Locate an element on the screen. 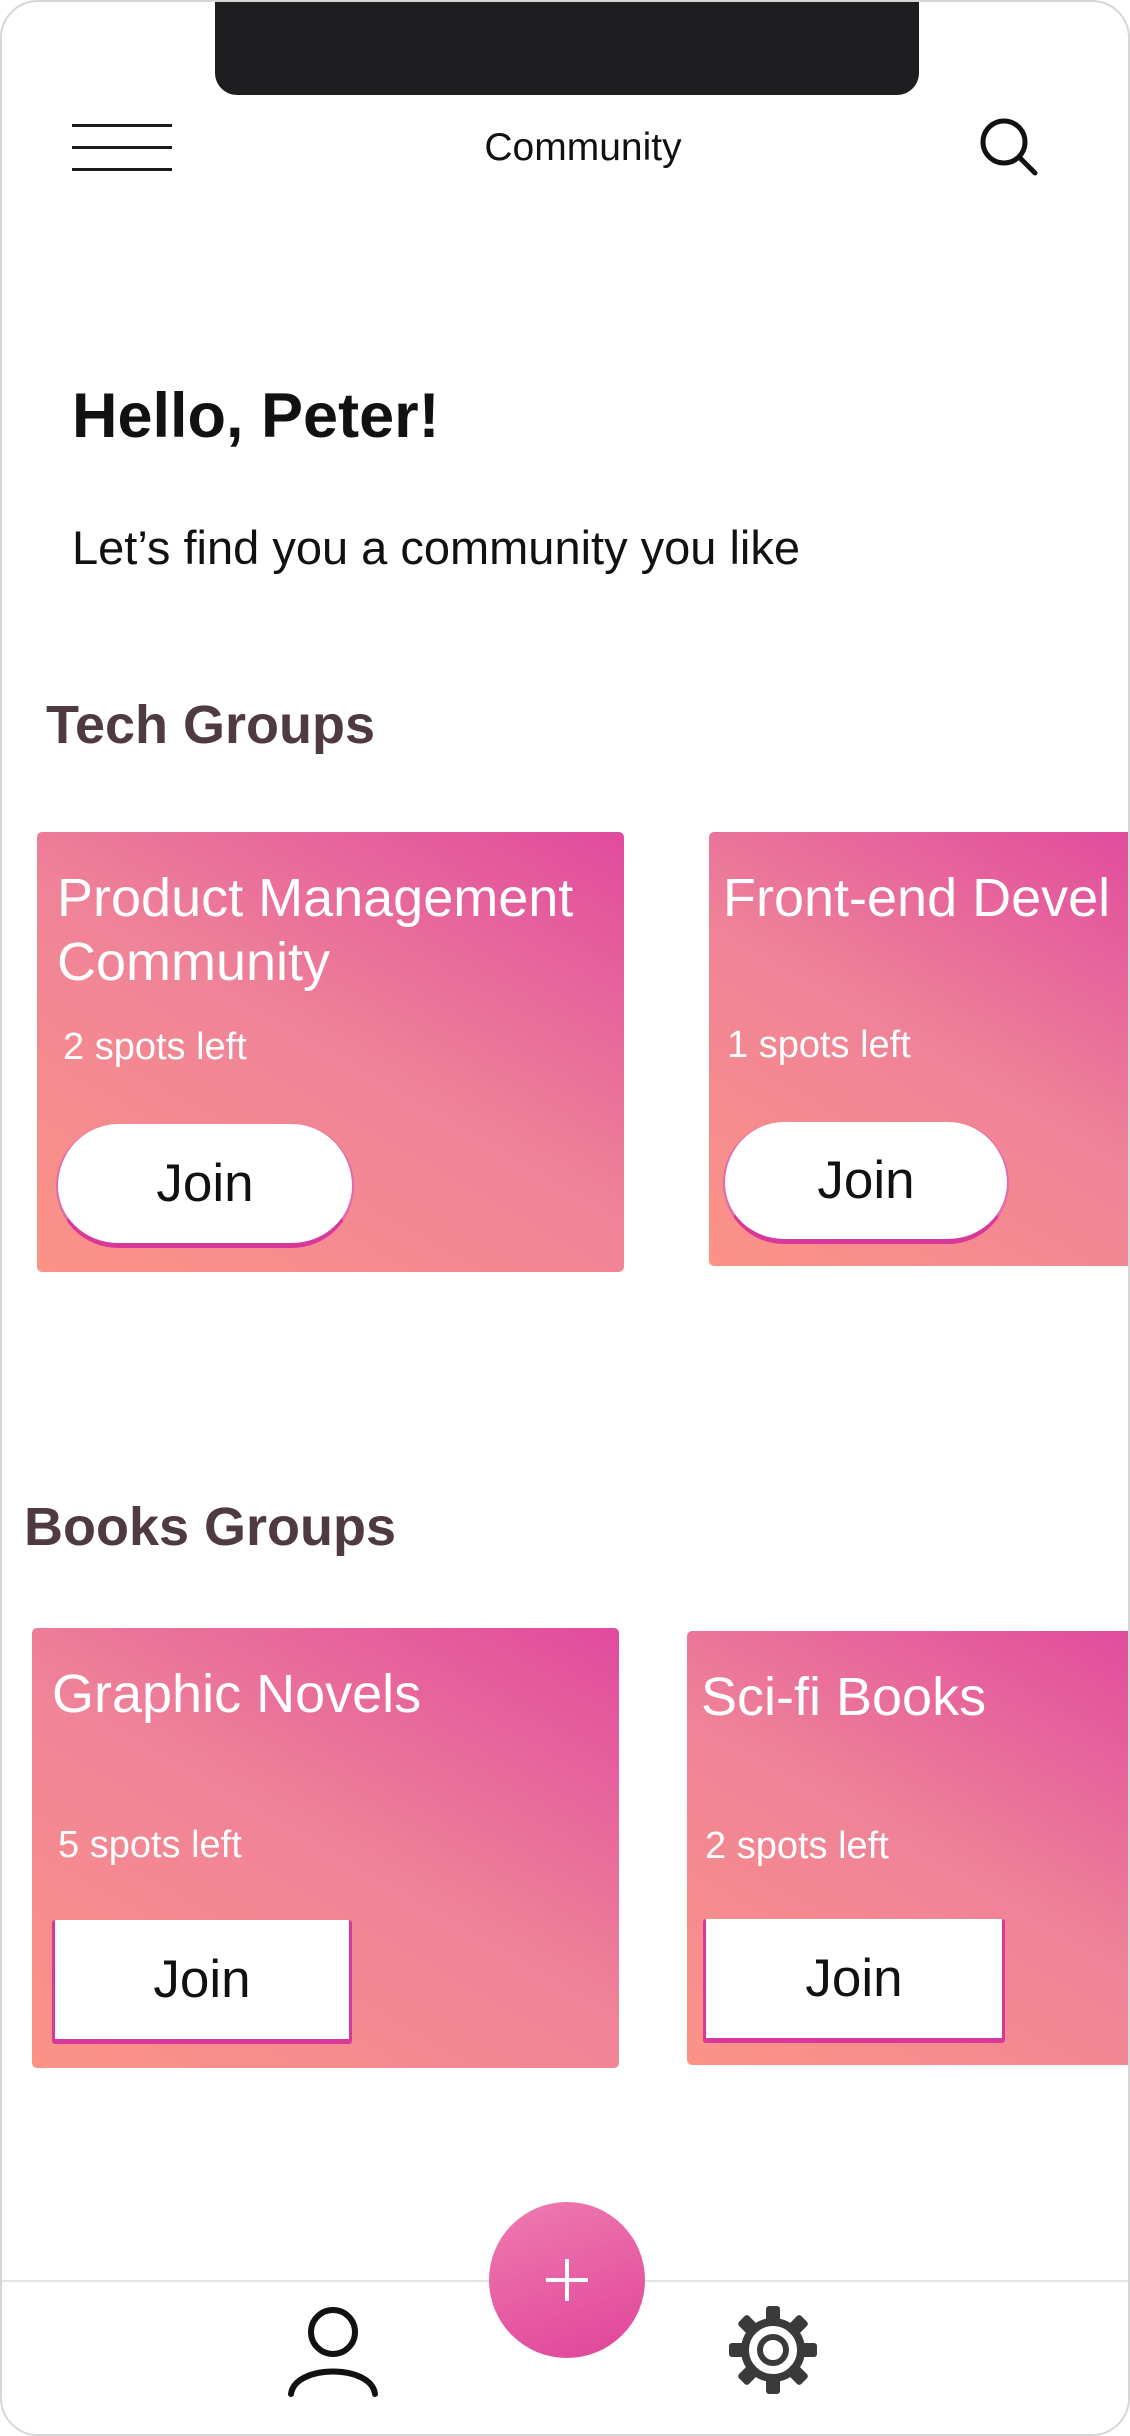  user-icon is located at coordinates (333, 2350).